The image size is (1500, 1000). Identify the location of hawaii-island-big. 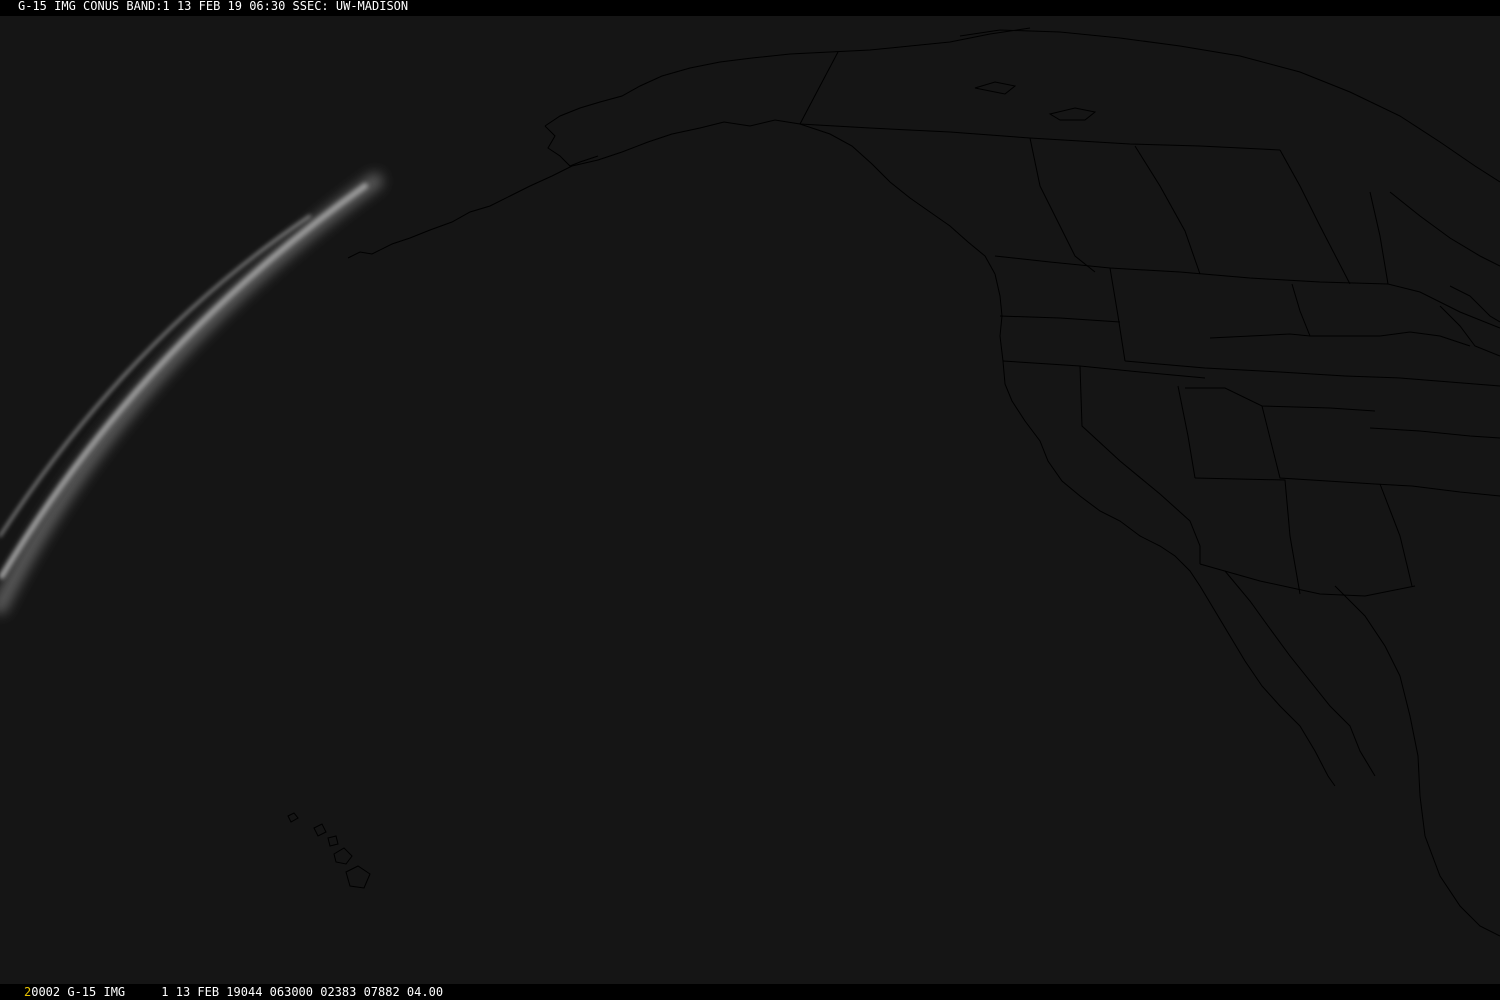
(358, 877).